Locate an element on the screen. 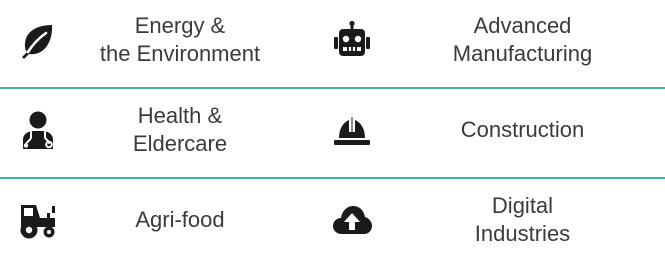  sector-label: Energy & the Environment is located at coordinates (180, 39).